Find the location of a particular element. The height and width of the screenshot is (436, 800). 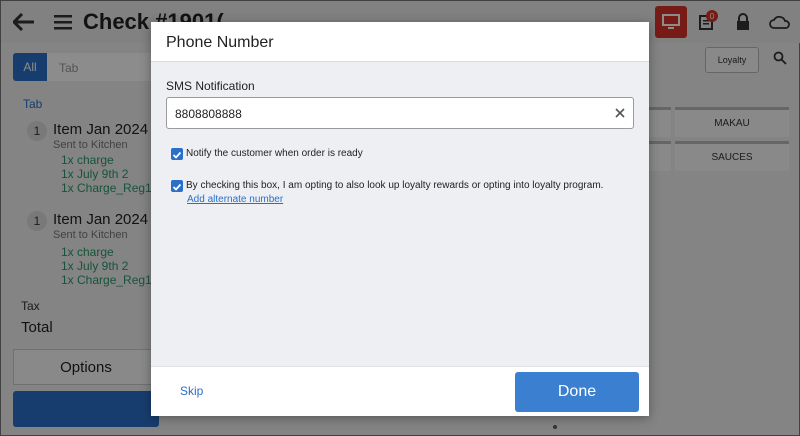

phone-field is located at coordinates (400, 113).